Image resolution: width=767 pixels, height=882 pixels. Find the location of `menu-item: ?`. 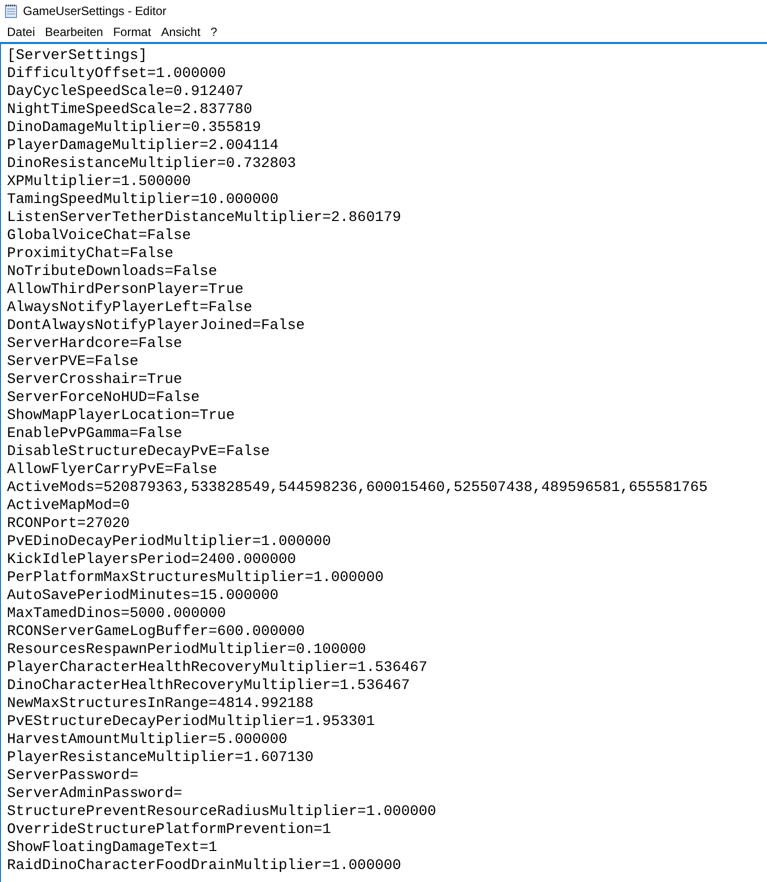

menu-item: ? is located at coordinates (213, 32).